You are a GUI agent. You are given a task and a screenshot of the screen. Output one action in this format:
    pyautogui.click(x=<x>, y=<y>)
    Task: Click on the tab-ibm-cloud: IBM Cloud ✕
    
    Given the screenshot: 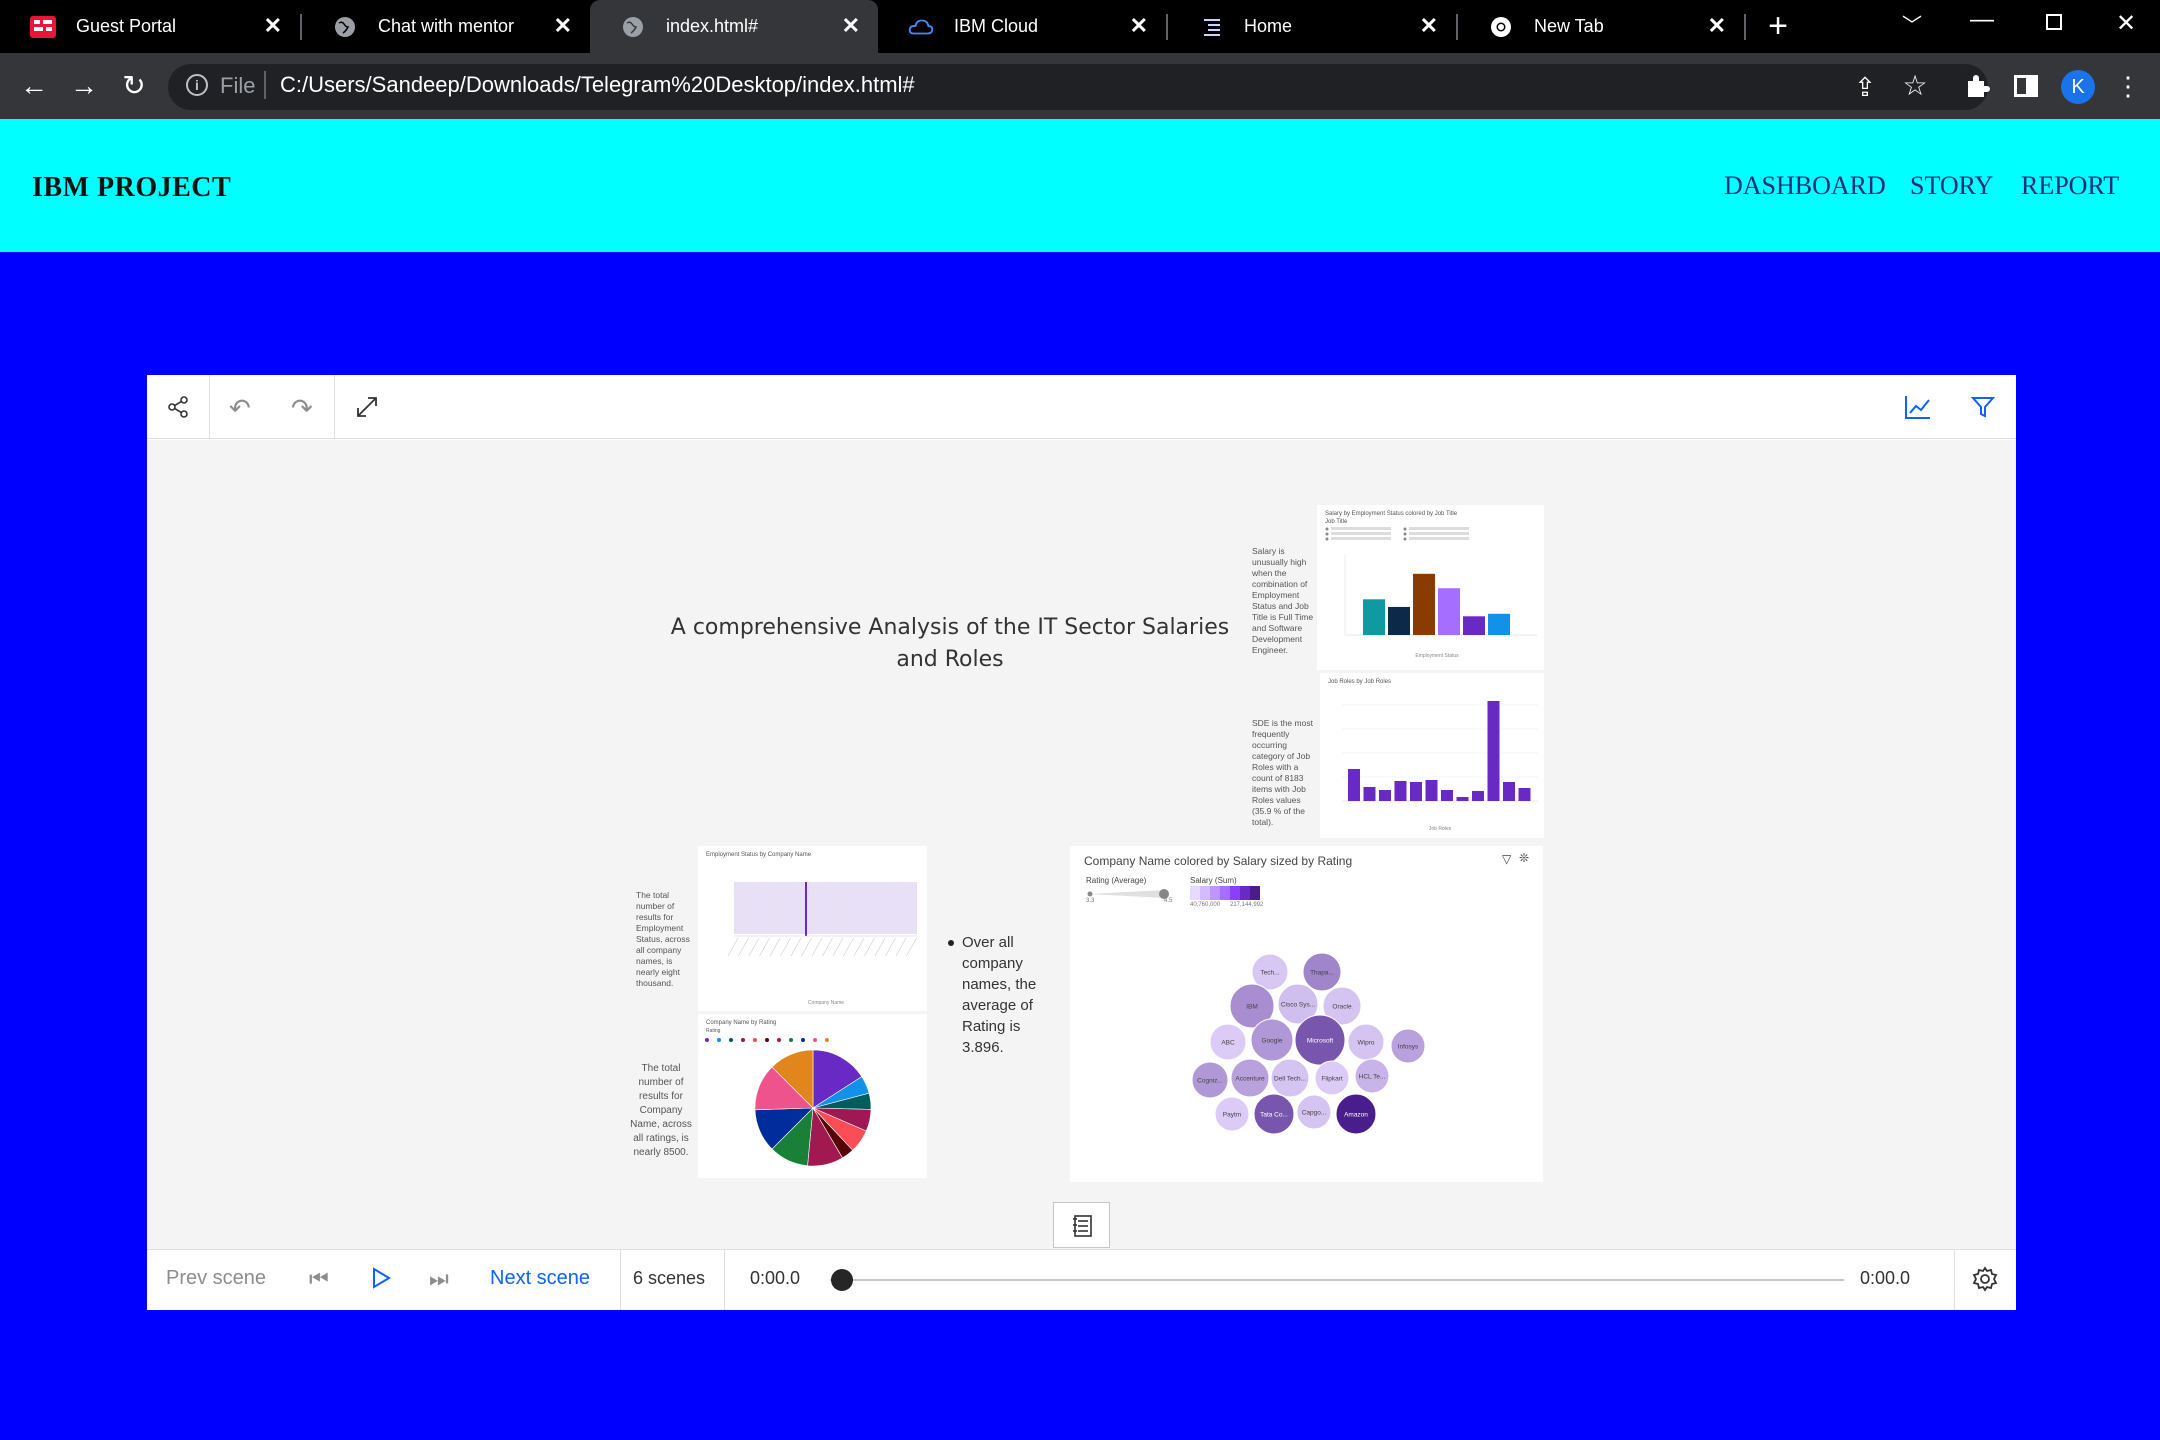 What is the action you would take?
    pyautogui.click(x=1022, y=26)
    